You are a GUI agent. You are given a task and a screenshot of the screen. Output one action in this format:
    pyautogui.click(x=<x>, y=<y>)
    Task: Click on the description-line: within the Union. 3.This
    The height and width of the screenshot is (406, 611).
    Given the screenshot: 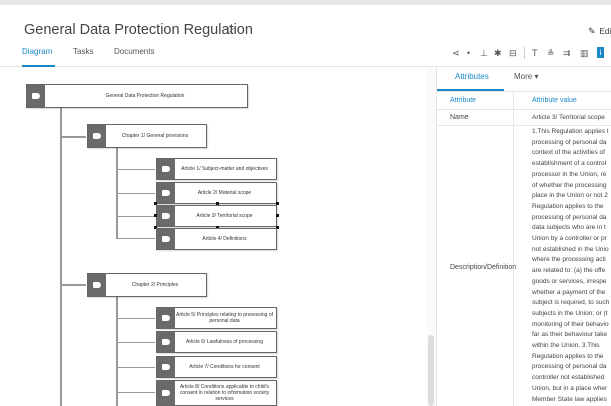 What is the action you would take?
    pyautogui.click(x=566, y=346)
    